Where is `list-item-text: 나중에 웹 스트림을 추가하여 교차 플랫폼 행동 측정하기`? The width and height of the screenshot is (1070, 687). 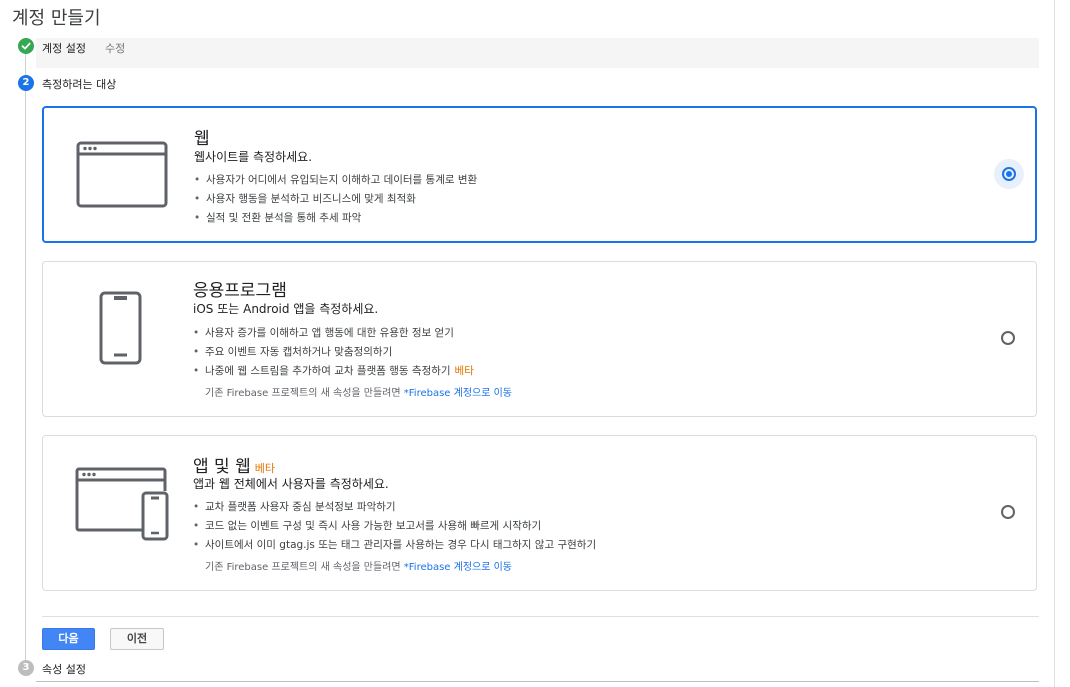 list-item-text: 나중에 웹 스트림을 추가하여 교차 플랫폼 행동 측정하기 is located at coordinates (328, 371).